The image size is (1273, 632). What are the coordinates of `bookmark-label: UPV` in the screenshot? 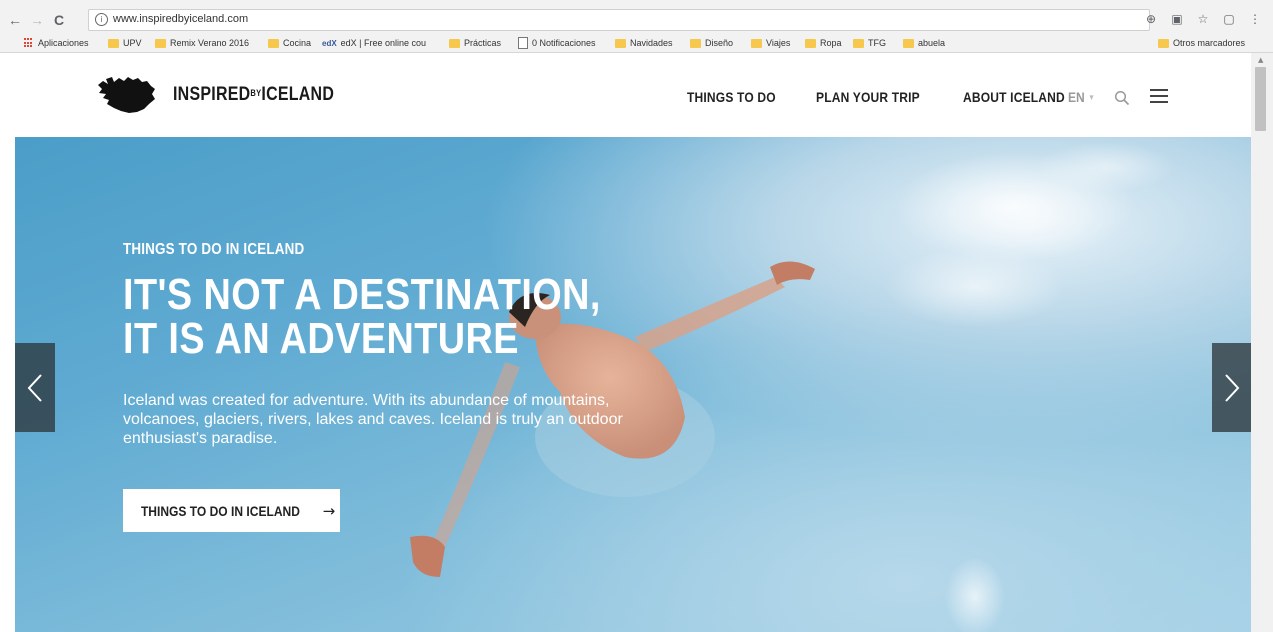 It's located at (132, 43).